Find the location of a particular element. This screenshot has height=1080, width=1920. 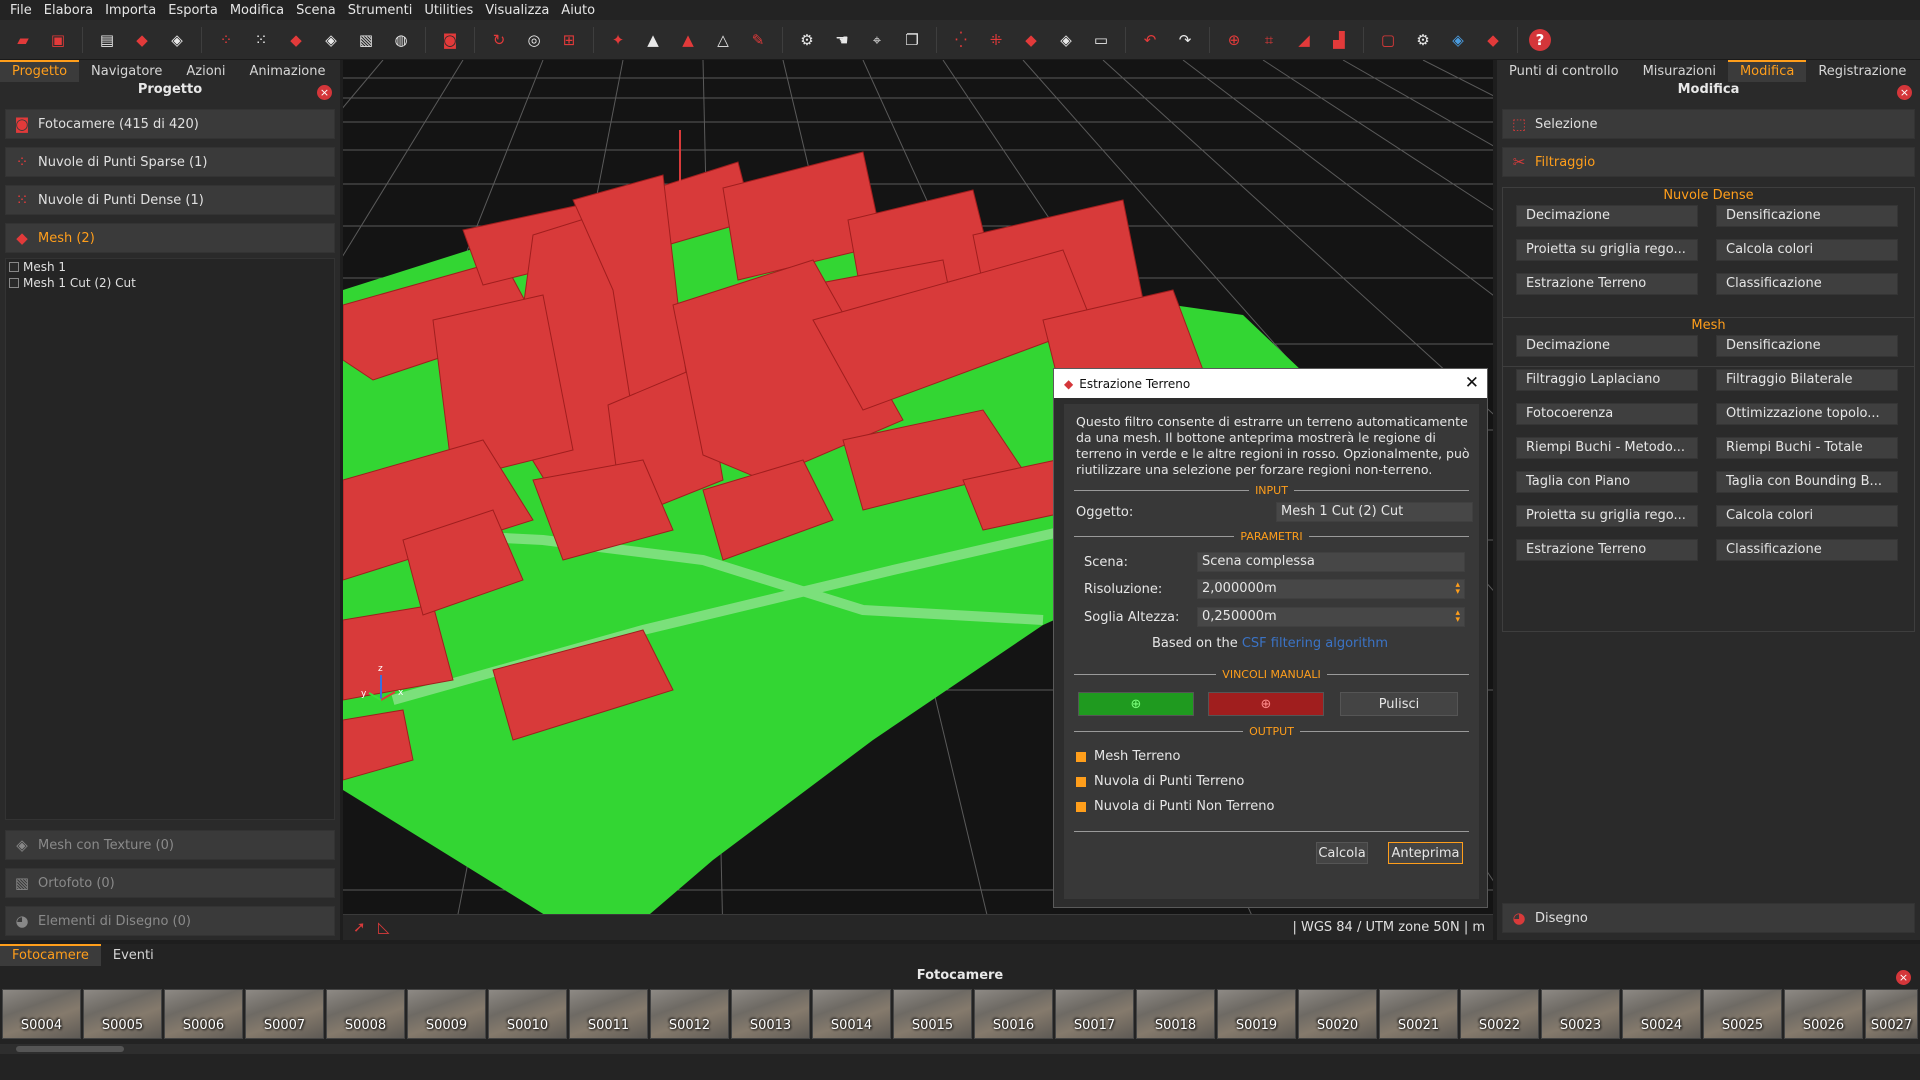

cube-red-icon: ◆ is located at coordinates (142, 40).